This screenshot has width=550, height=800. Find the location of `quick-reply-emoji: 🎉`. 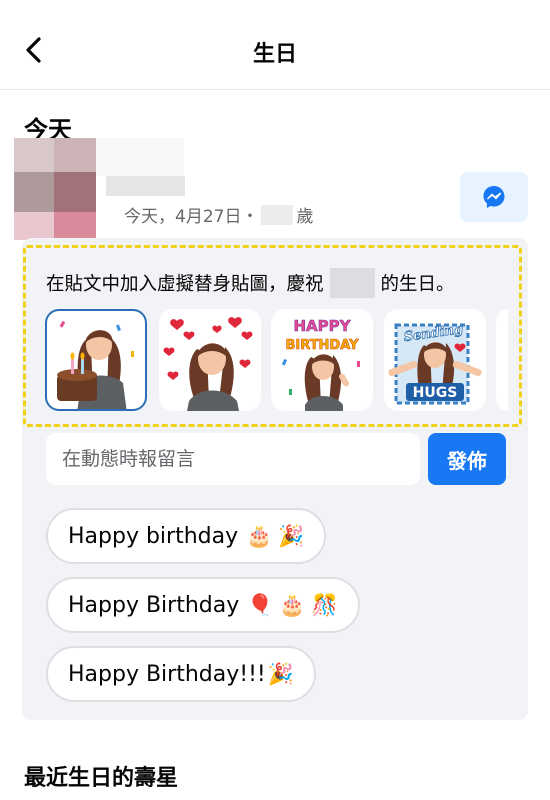

quick-reply-emoji: 🎉 is located at coordinates (281, 674).